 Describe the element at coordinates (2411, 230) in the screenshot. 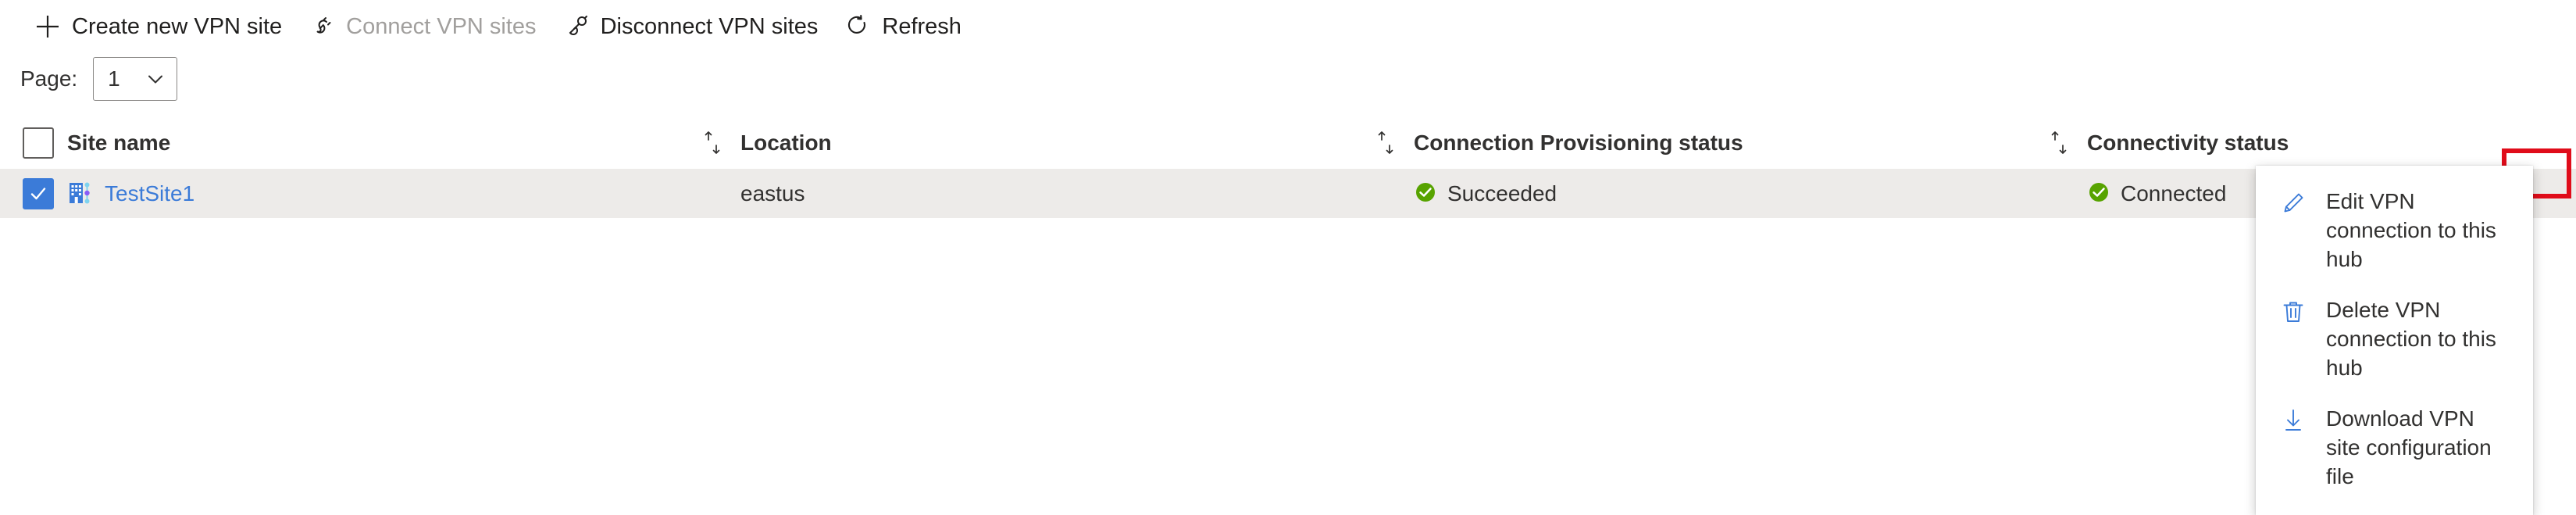

I see `menu-item-edit-label: Edit VPN connection to this hub` at that location.